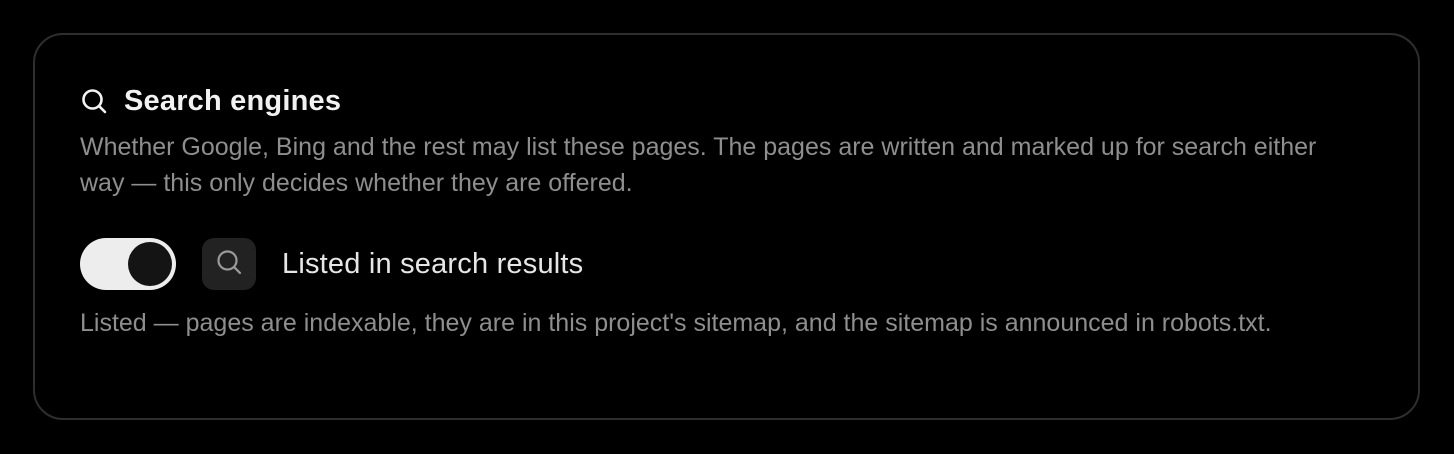 Image resolution: width=1454 pixels, height=454 pixels. I want to click on section-header: Search engines, so click(210, 101).